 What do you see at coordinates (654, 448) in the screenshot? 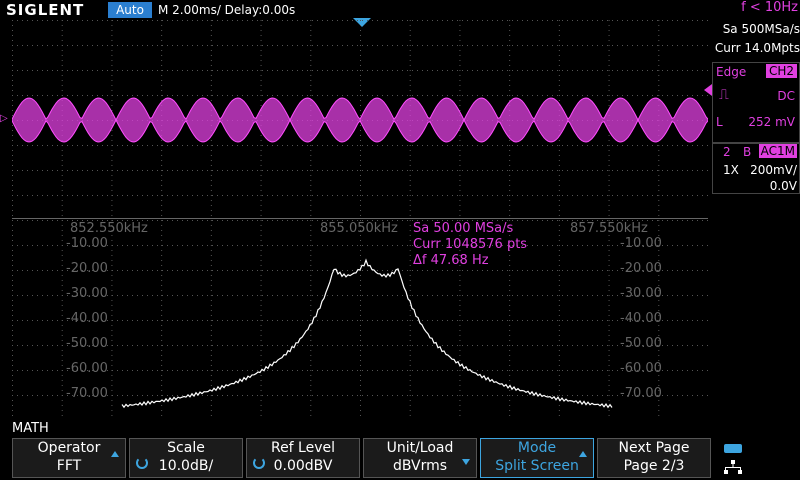
I see `softkey-label: Next Page` at bounding box center [654, 448].